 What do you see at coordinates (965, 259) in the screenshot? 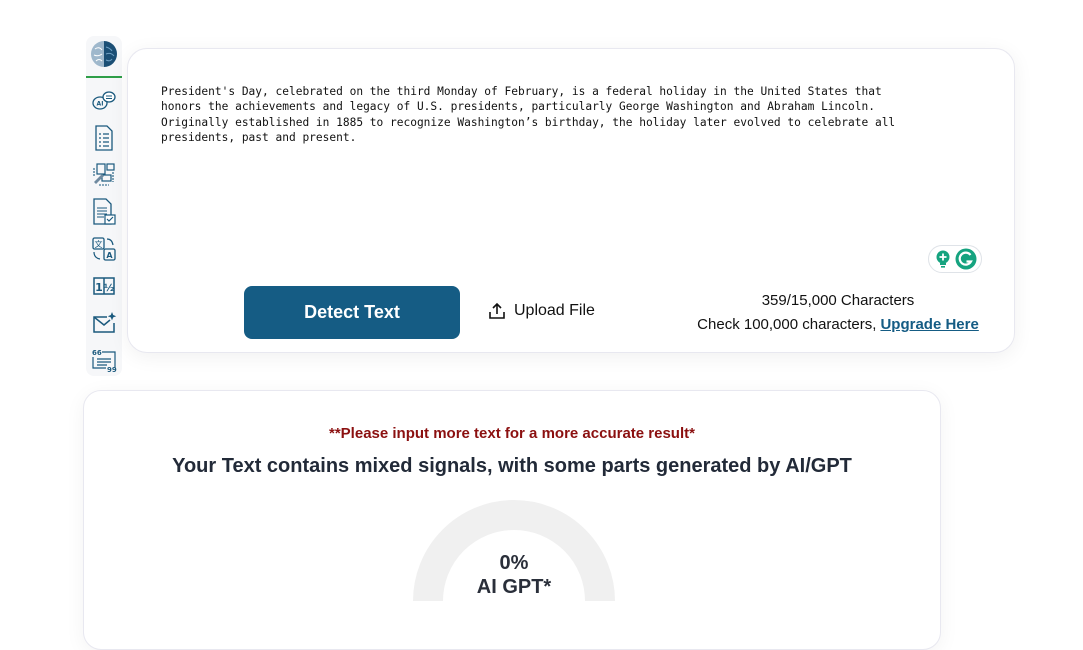
I see `grammarly-g-icon` at bounding box center [965, 259].